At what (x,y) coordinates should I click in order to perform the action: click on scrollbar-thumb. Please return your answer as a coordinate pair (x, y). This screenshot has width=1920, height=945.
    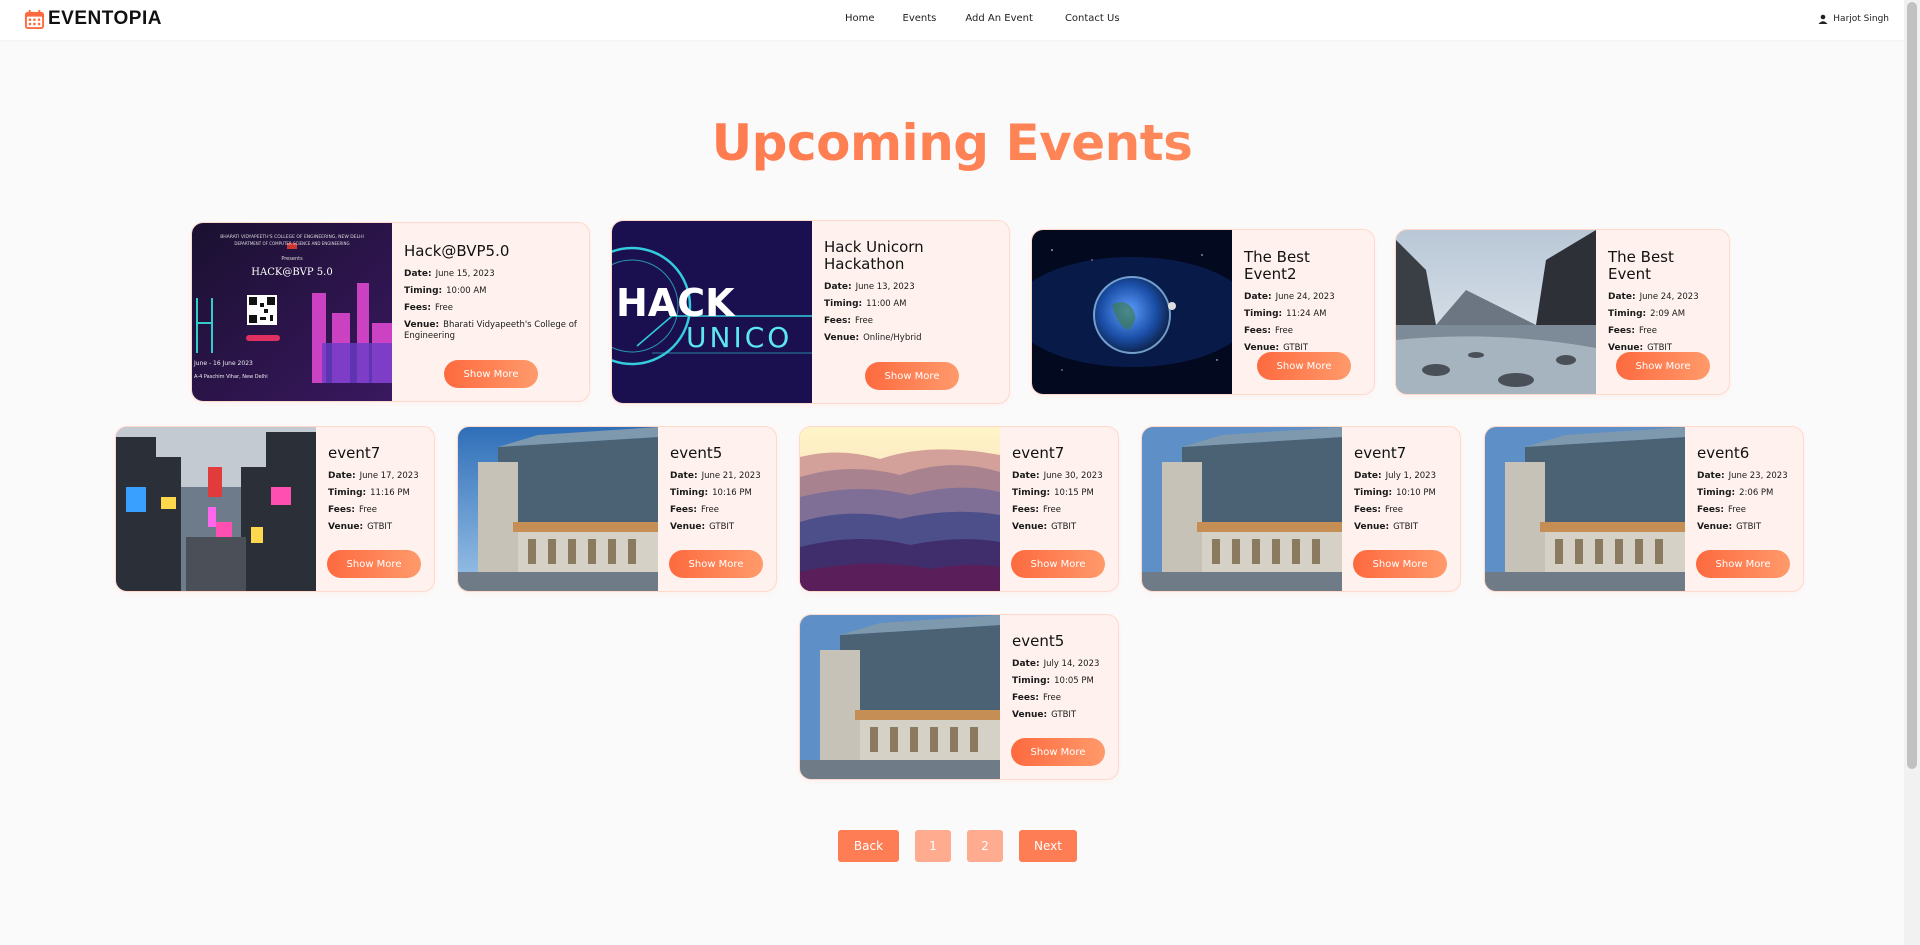
    Looking at the image, I should click on (1912, 385).